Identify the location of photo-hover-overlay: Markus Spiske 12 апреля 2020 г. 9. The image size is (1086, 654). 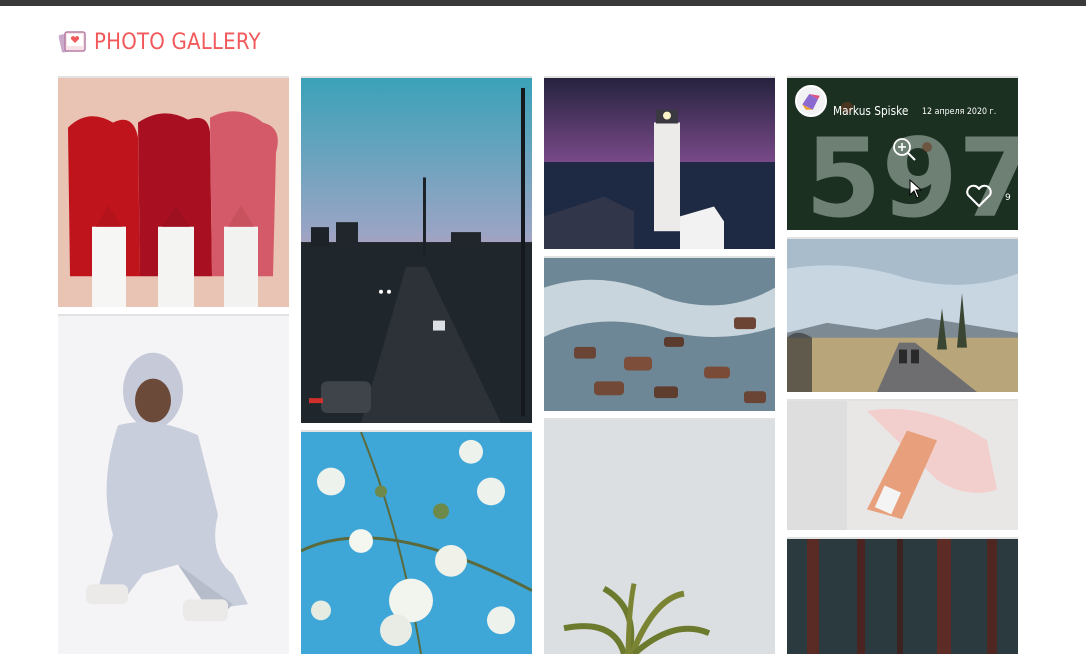
(902, 154).